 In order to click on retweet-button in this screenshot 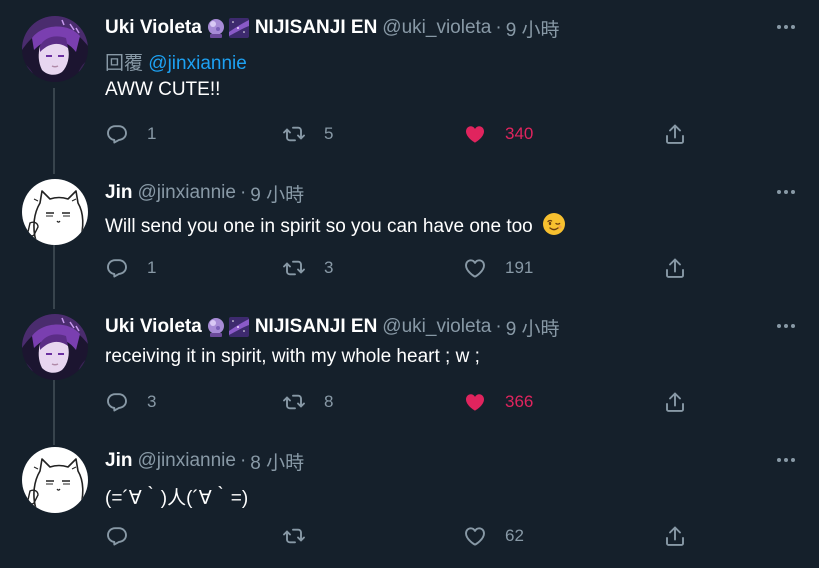, I will do `click(303, 536)`.